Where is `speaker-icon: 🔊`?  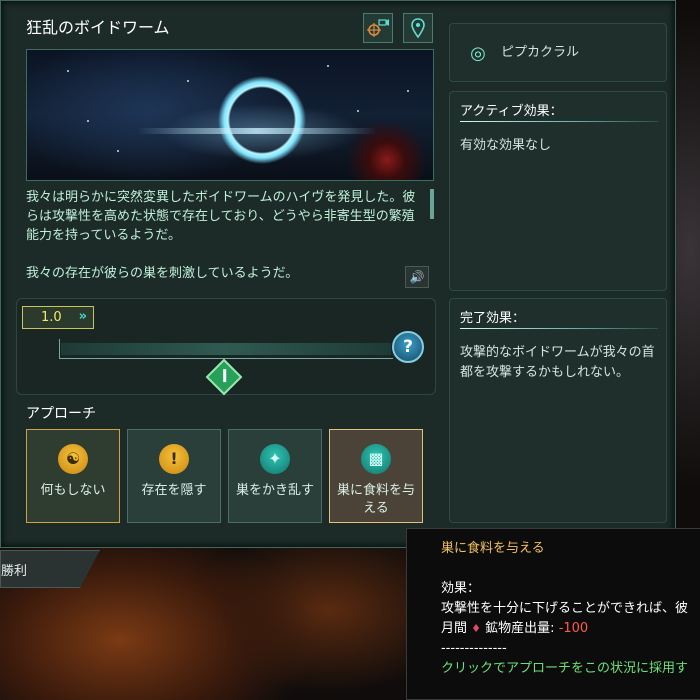
speaker-icon: 🔊 is located at coordinates (417, 277).